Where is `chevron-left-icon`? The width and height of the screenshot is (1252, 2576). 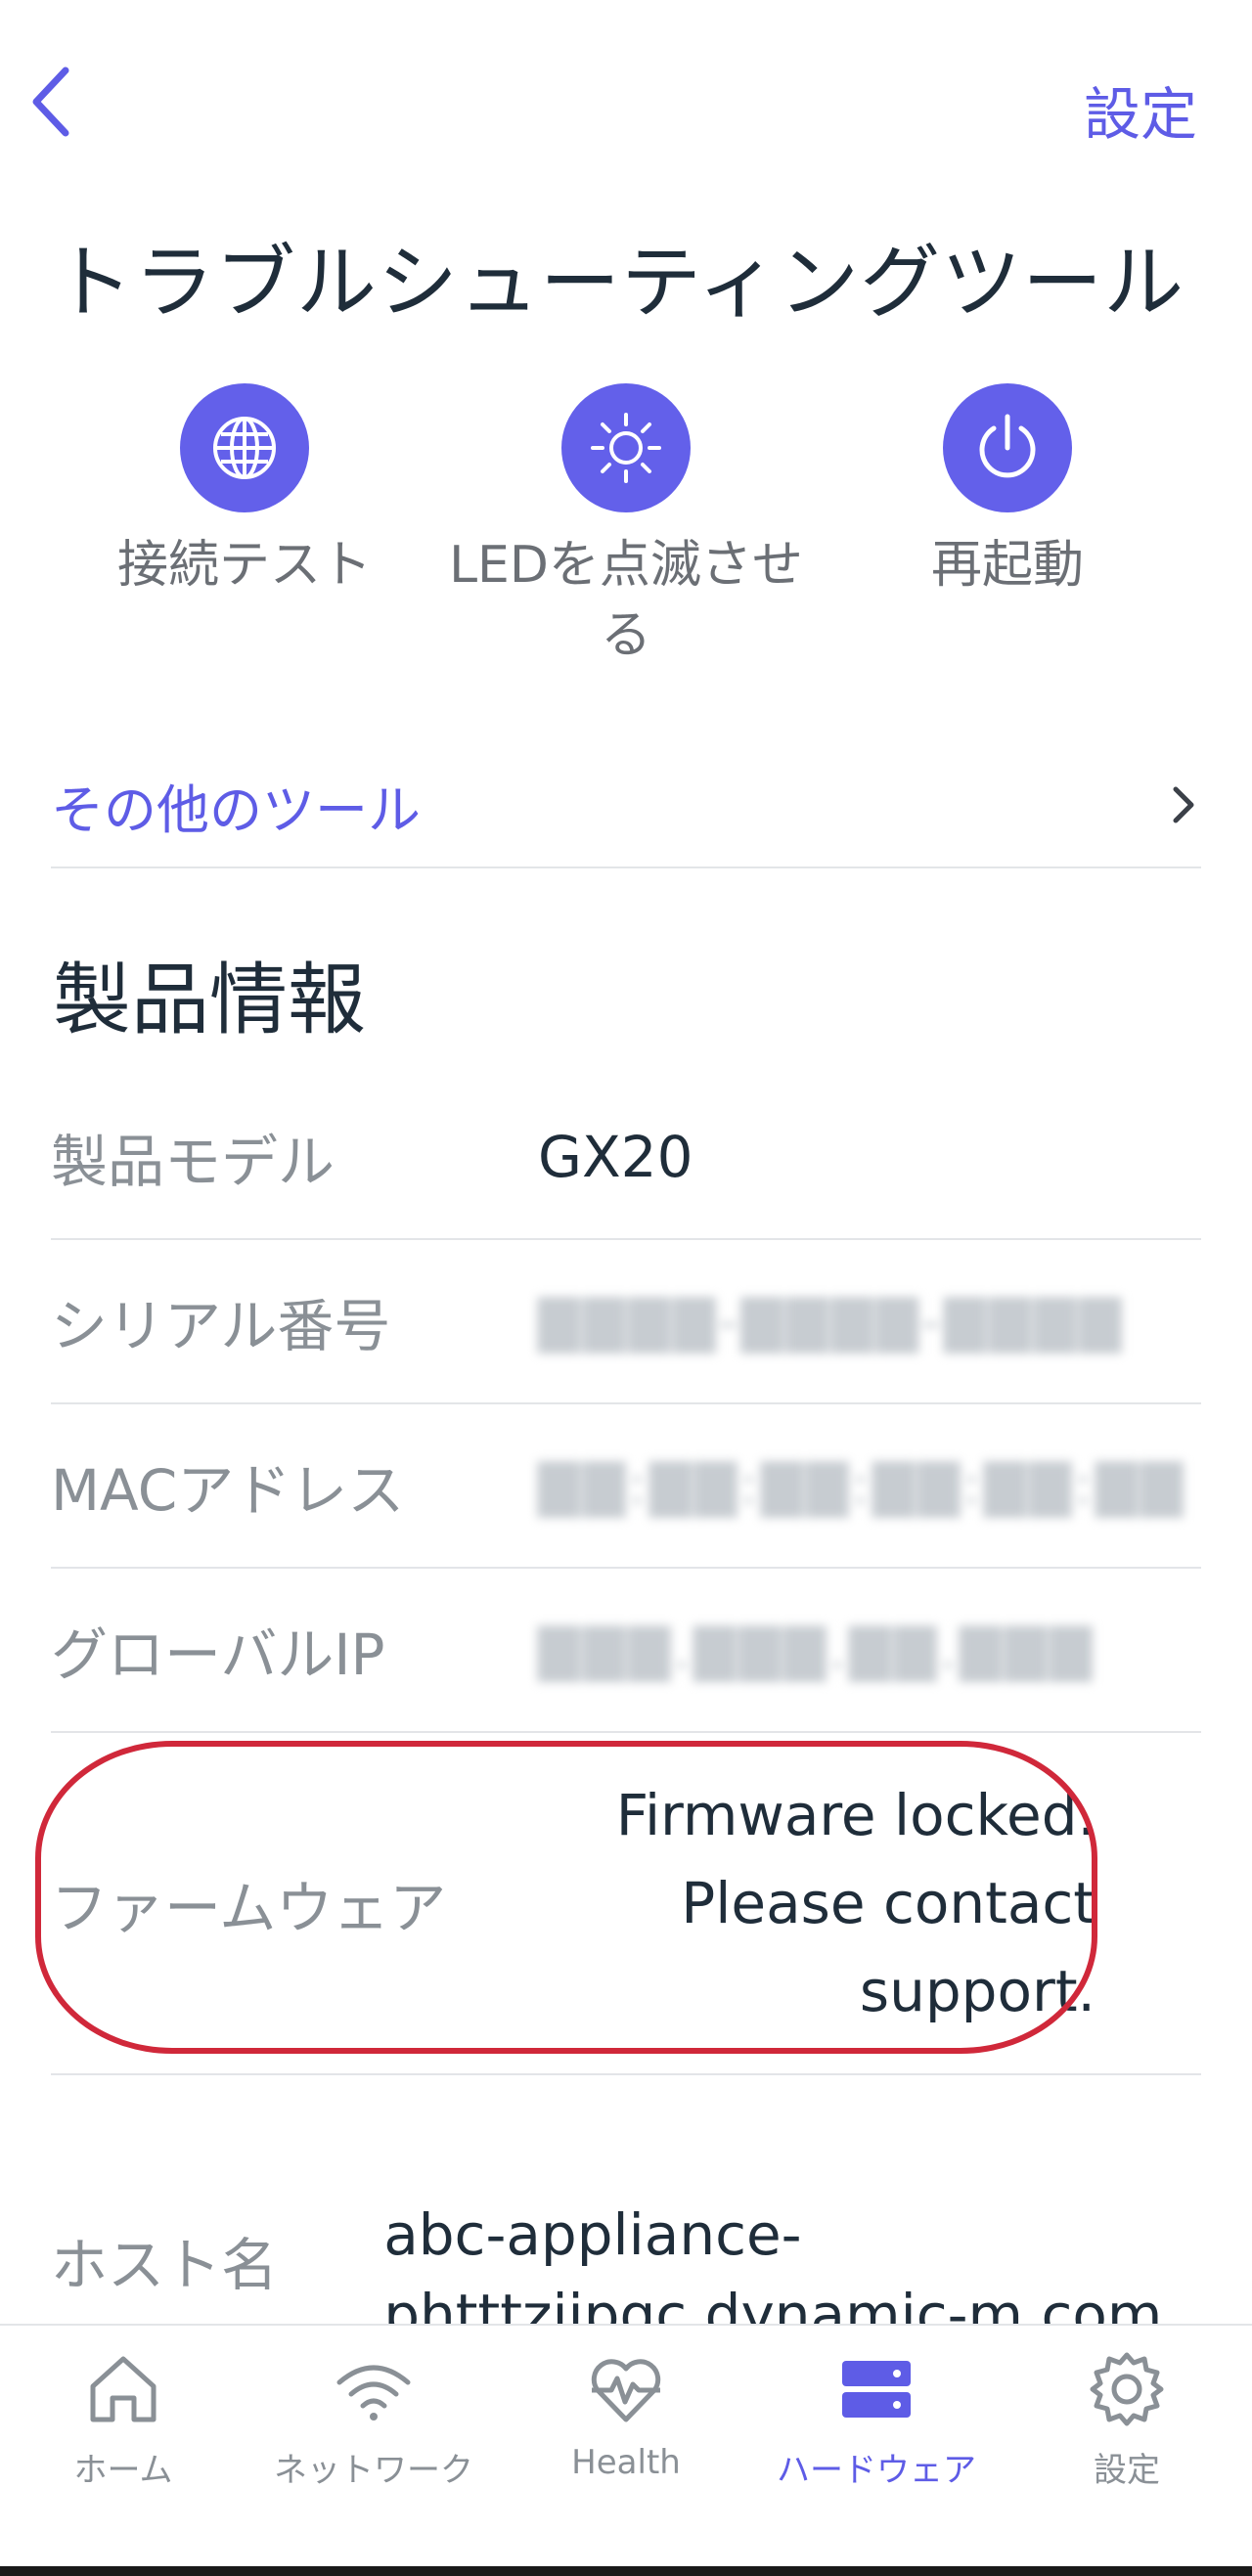 chevron-left-icon is located at coordinates (50, 102).